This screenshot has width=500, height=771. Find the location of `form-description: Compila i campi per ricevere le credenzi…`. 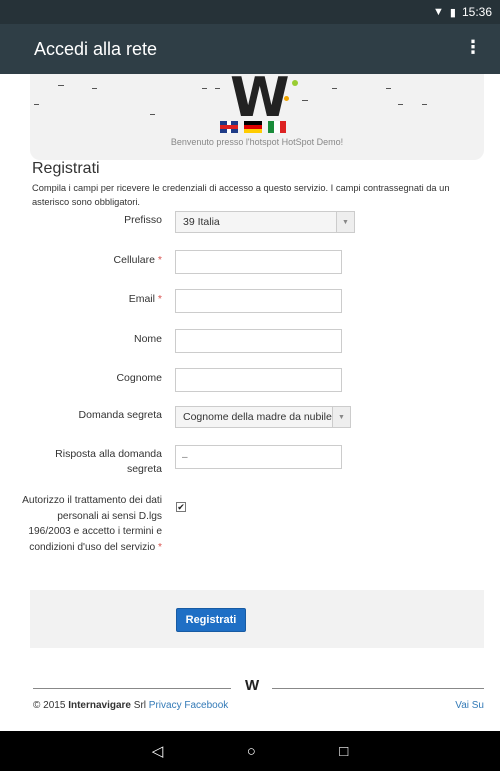

form-description: Compila i campi per ricevere le credenzi… is located at coordinates (241, 195).